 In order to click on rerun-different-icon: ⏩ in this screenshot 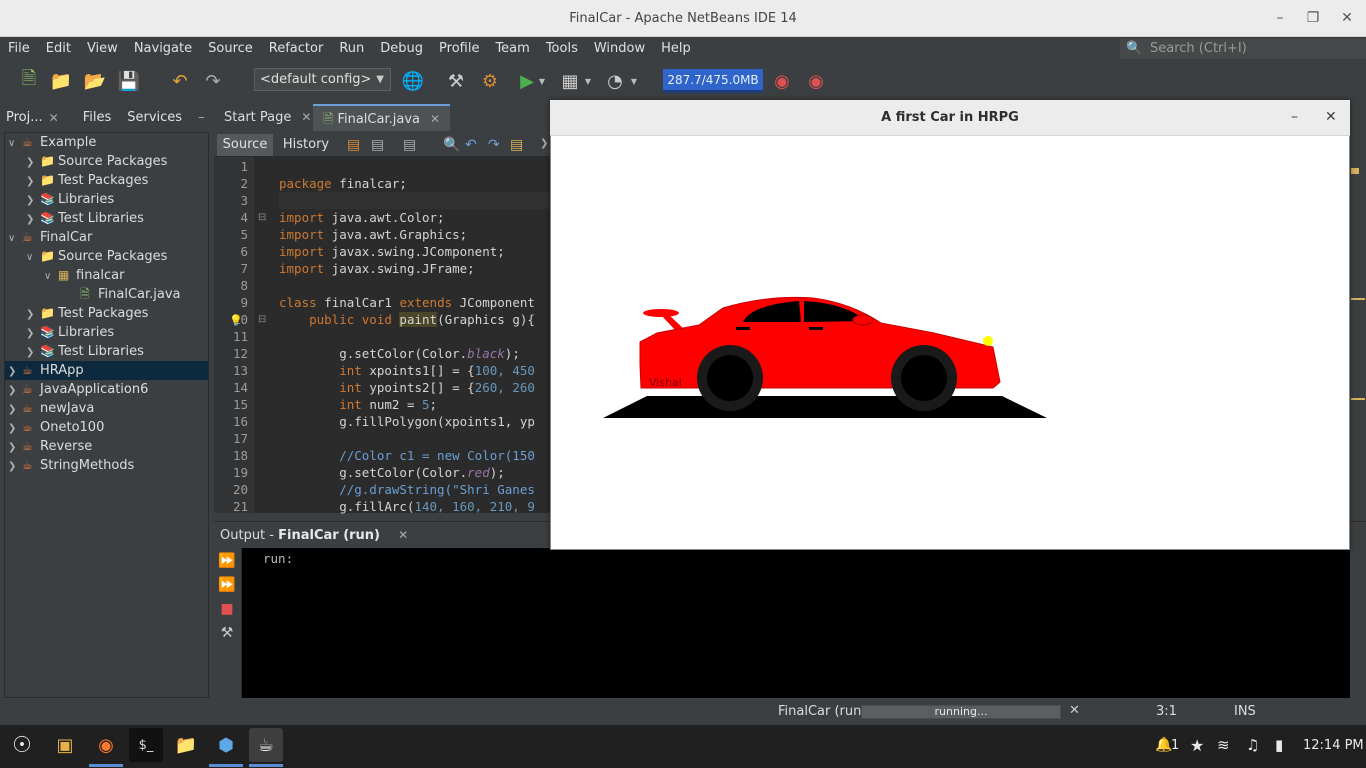, I will do `click(227, 585)`.